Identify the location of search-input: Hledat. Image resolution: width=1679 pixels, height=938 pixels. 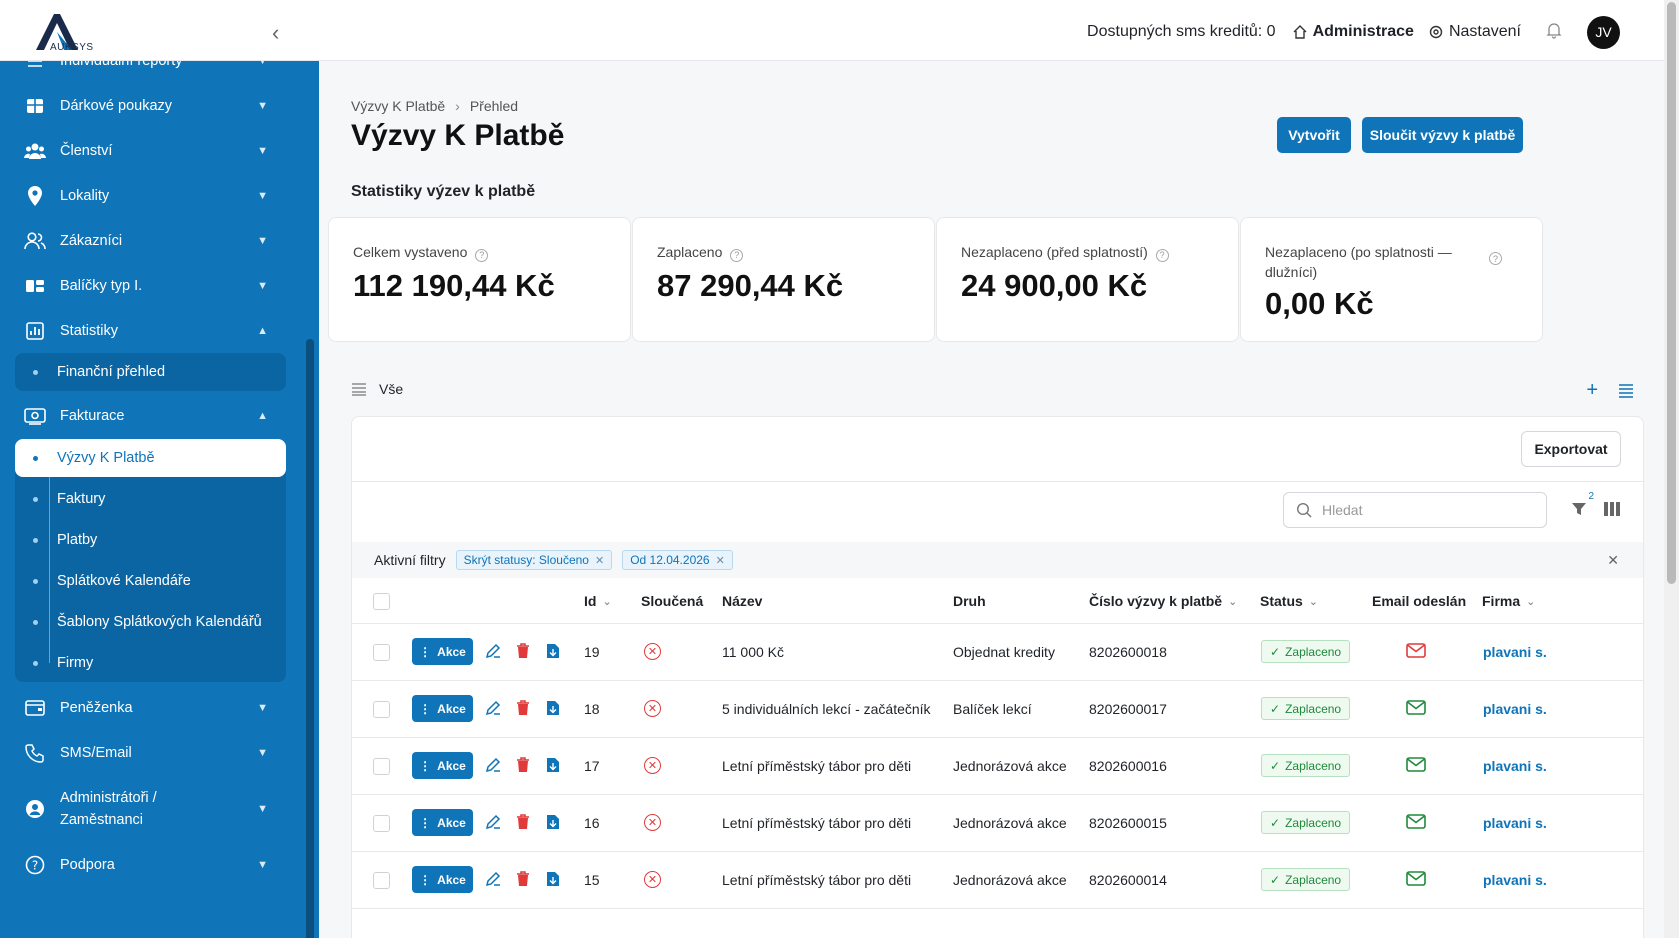
(1415, 510).